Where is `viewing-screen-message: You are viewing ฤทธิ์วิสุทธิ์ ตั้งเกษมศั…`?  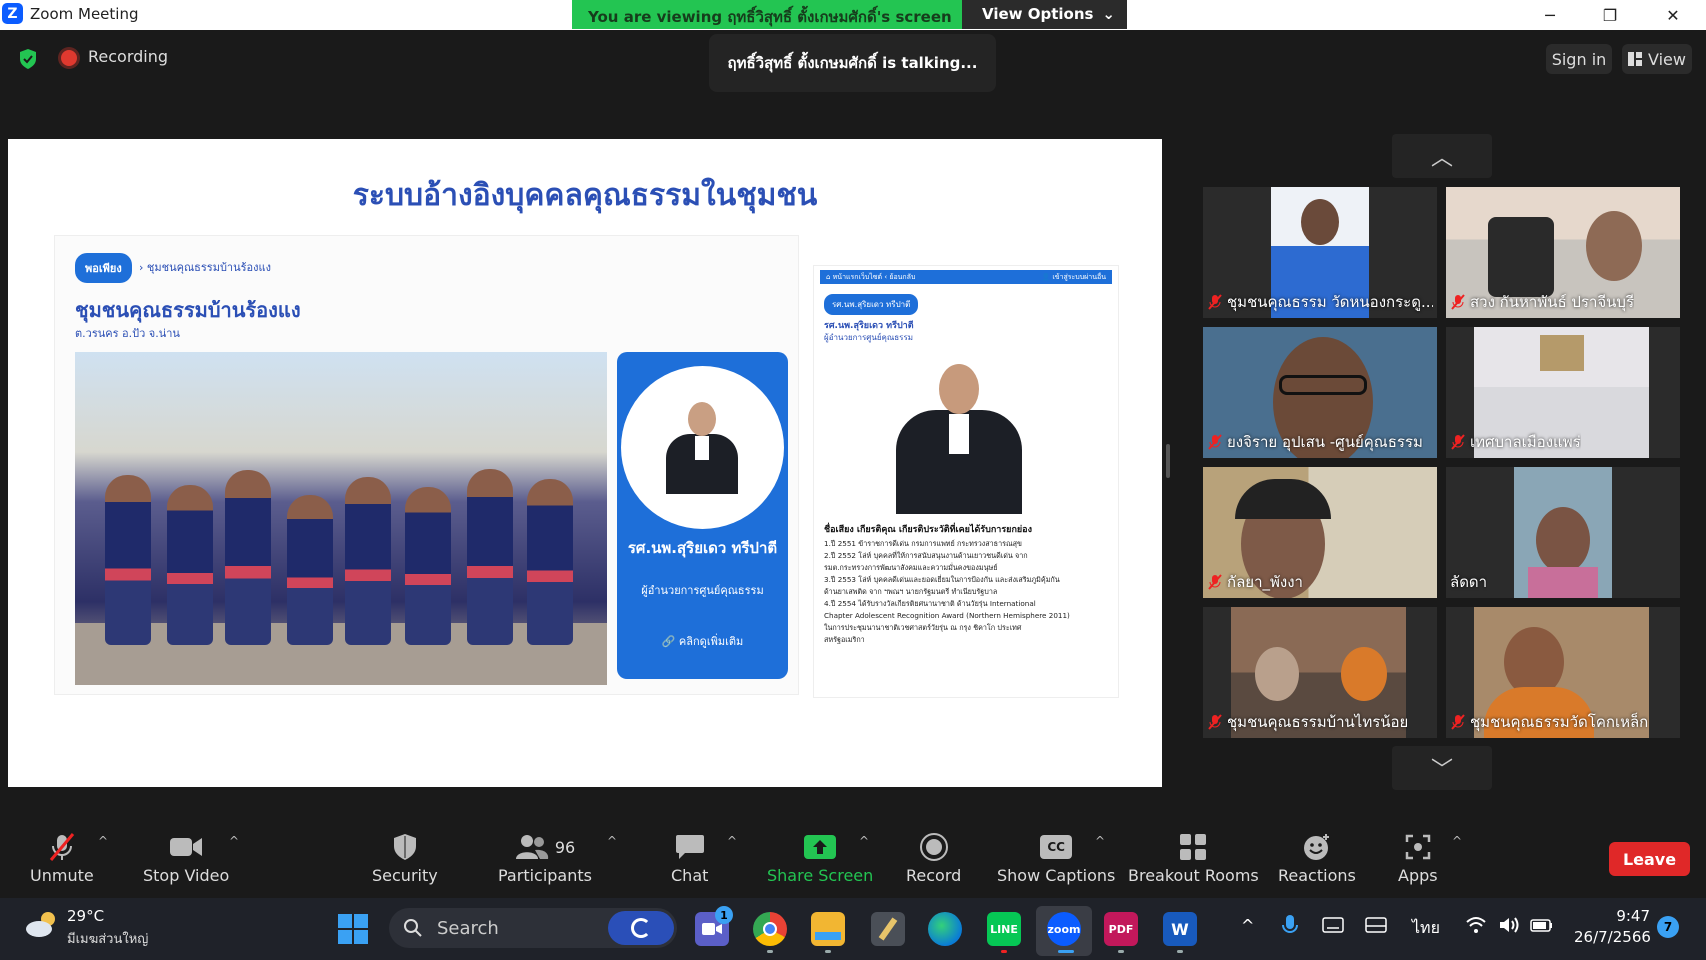
viewing-screen-message: You are viewing ฤทธิ์วิสุทธิ์ ตั้งเกษมศั… is located at coordinates (767, 14).